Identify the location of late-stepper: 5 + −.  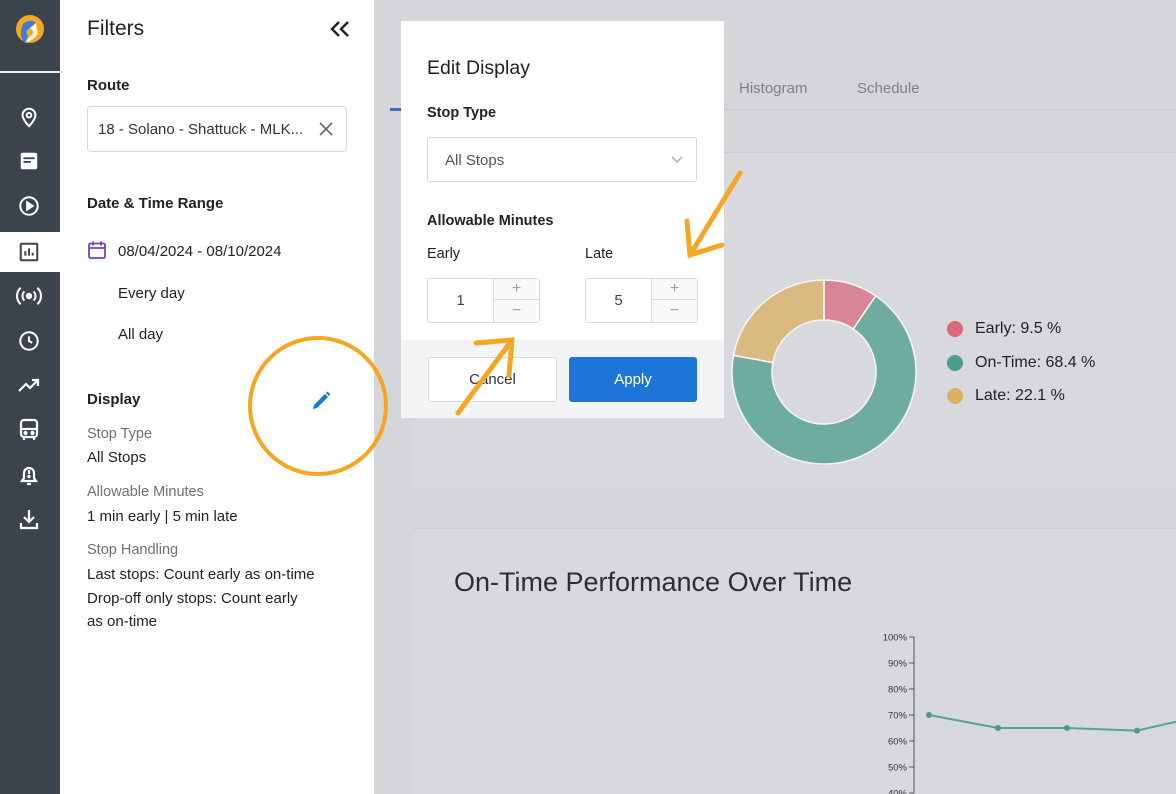
(641, 300).